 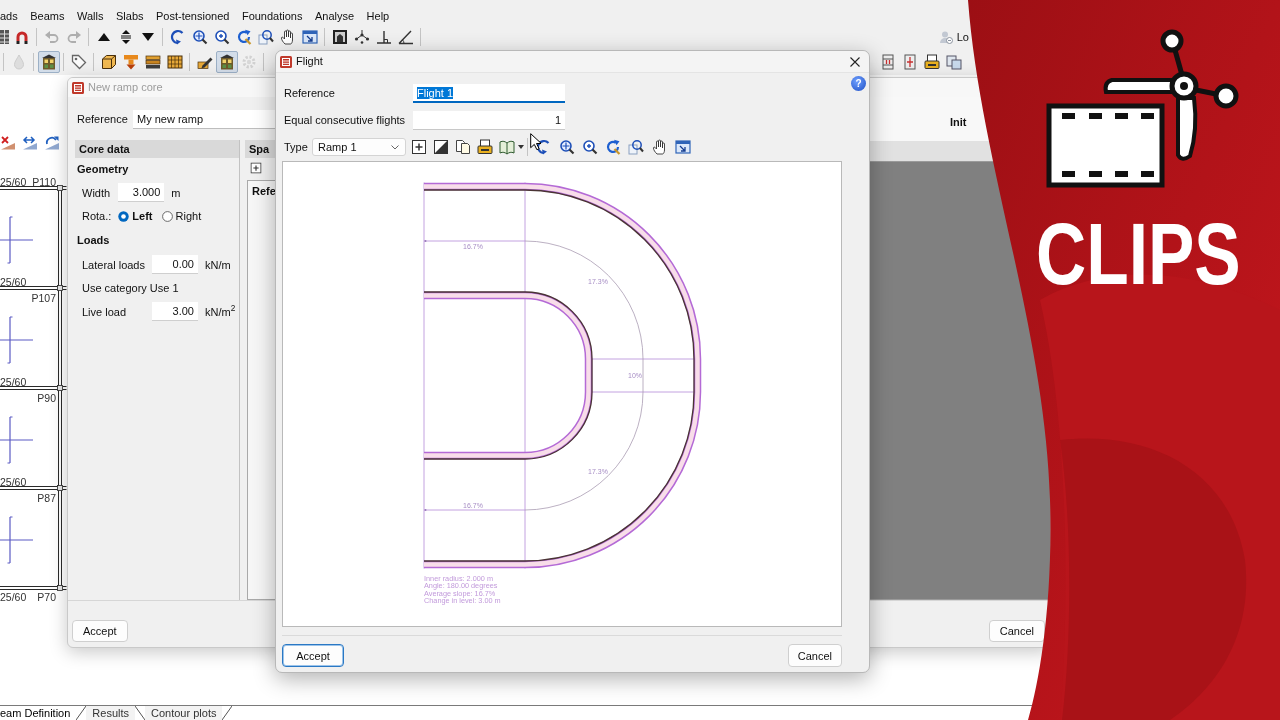 What do you see at coordinates (9, 16) in the screenshot?
I see `menu-item: ads` at bounding box center [9, 16].